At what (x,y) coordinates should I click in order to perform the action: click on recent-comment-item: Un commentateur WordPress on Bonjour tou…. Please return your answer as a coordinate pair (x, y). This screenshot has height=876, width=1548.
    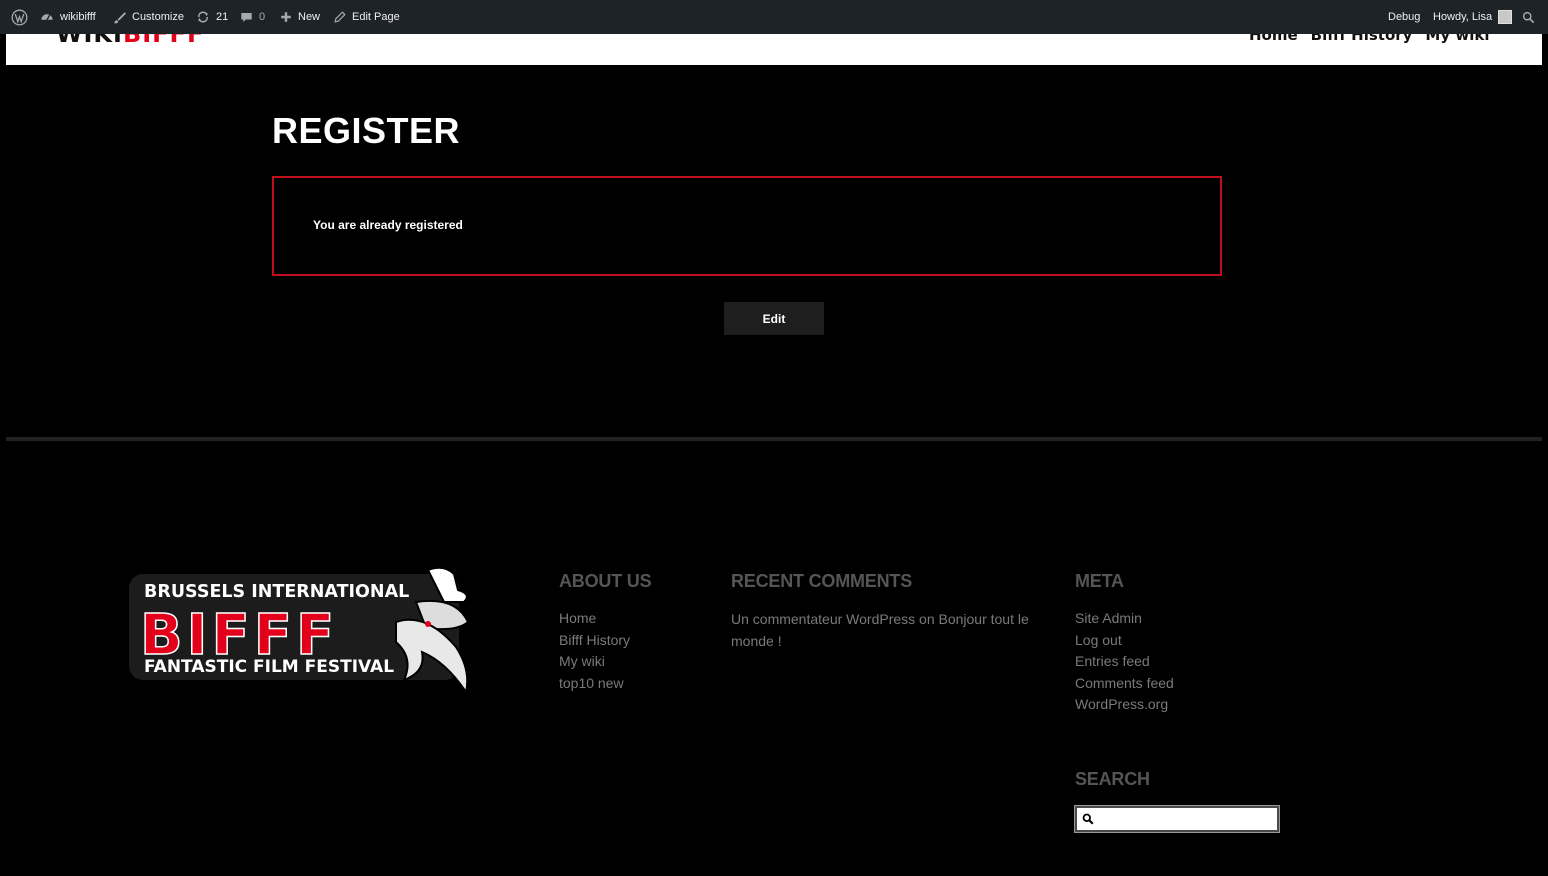
    Looking at the image, I should click on (881, 630).